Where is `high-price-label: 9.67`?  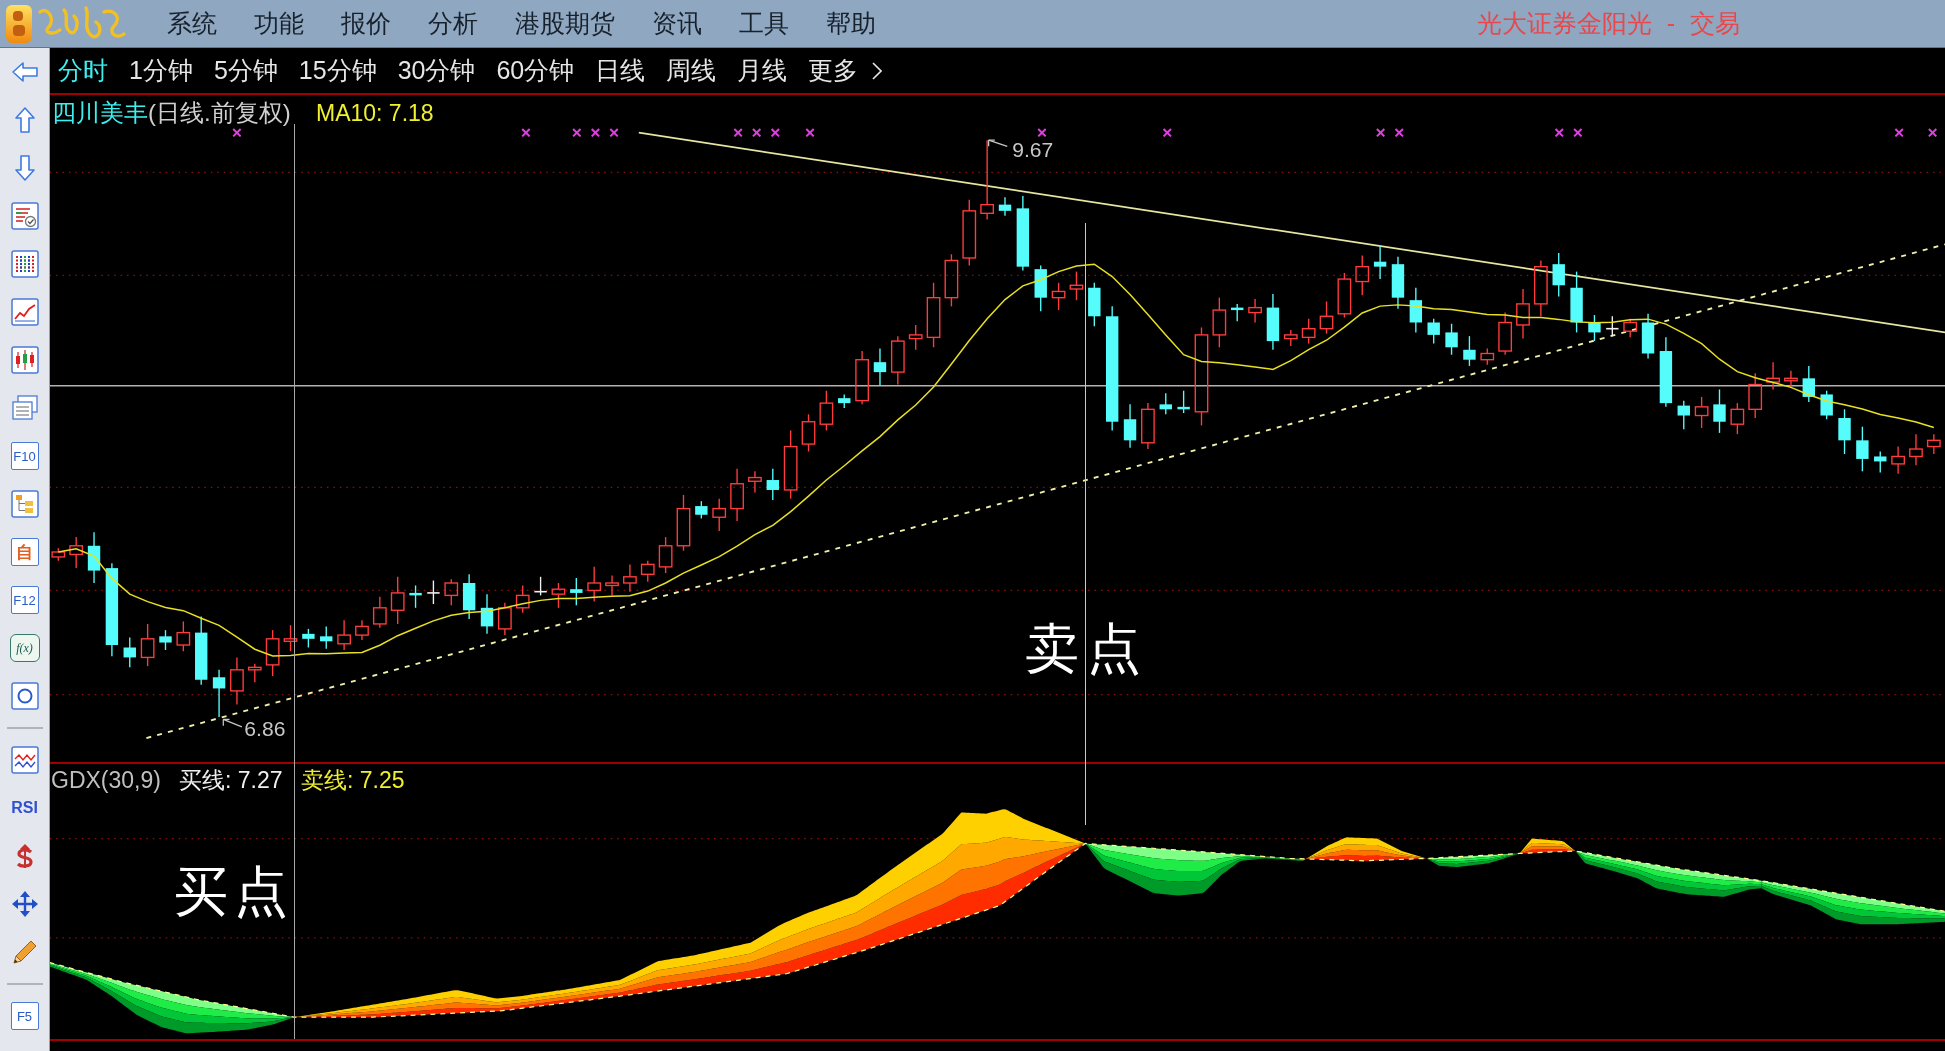
high-price-label: 9.67 is located at coordinates (1033, 150).